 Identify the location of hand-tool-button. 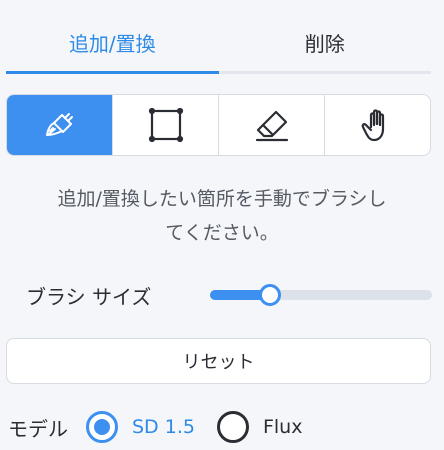
(377, 125).